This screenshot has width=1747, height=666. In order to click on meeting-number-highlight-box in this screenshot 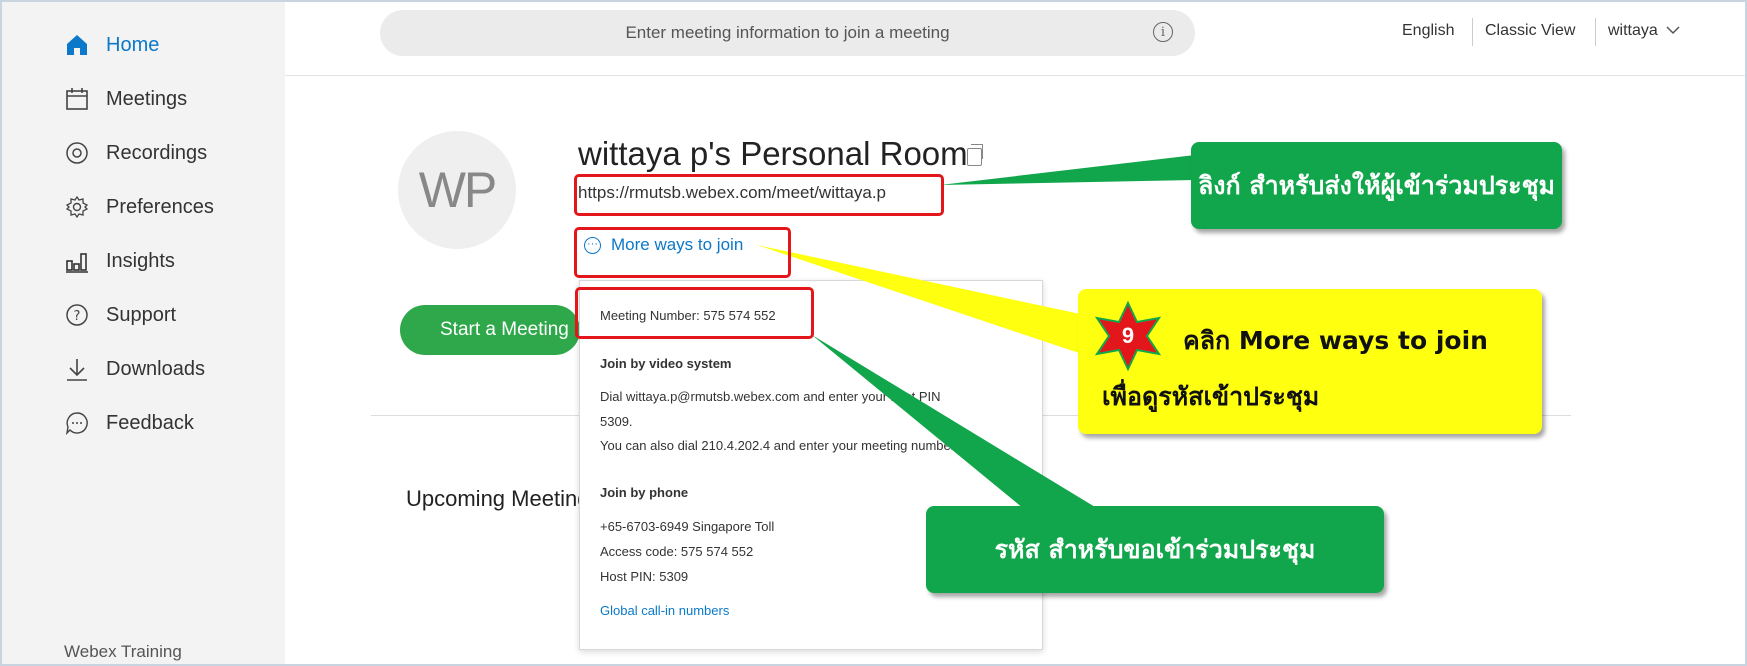, I will do `click(694, 313)`.